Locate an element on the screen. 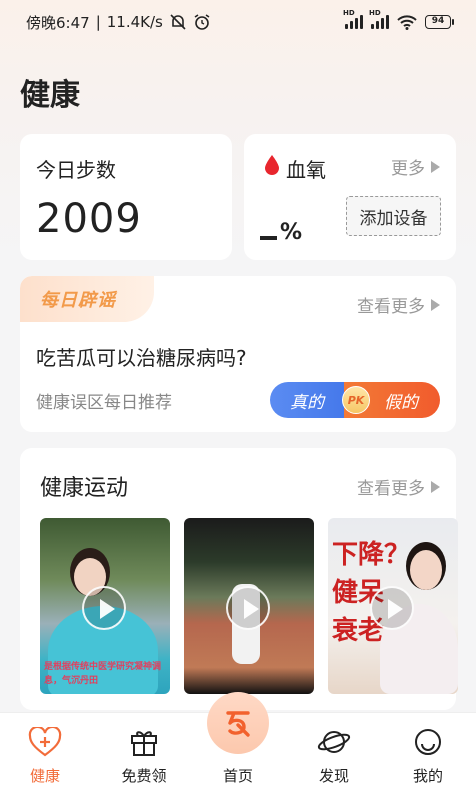  battery-level: 94 is located at coordinates (438, 22).